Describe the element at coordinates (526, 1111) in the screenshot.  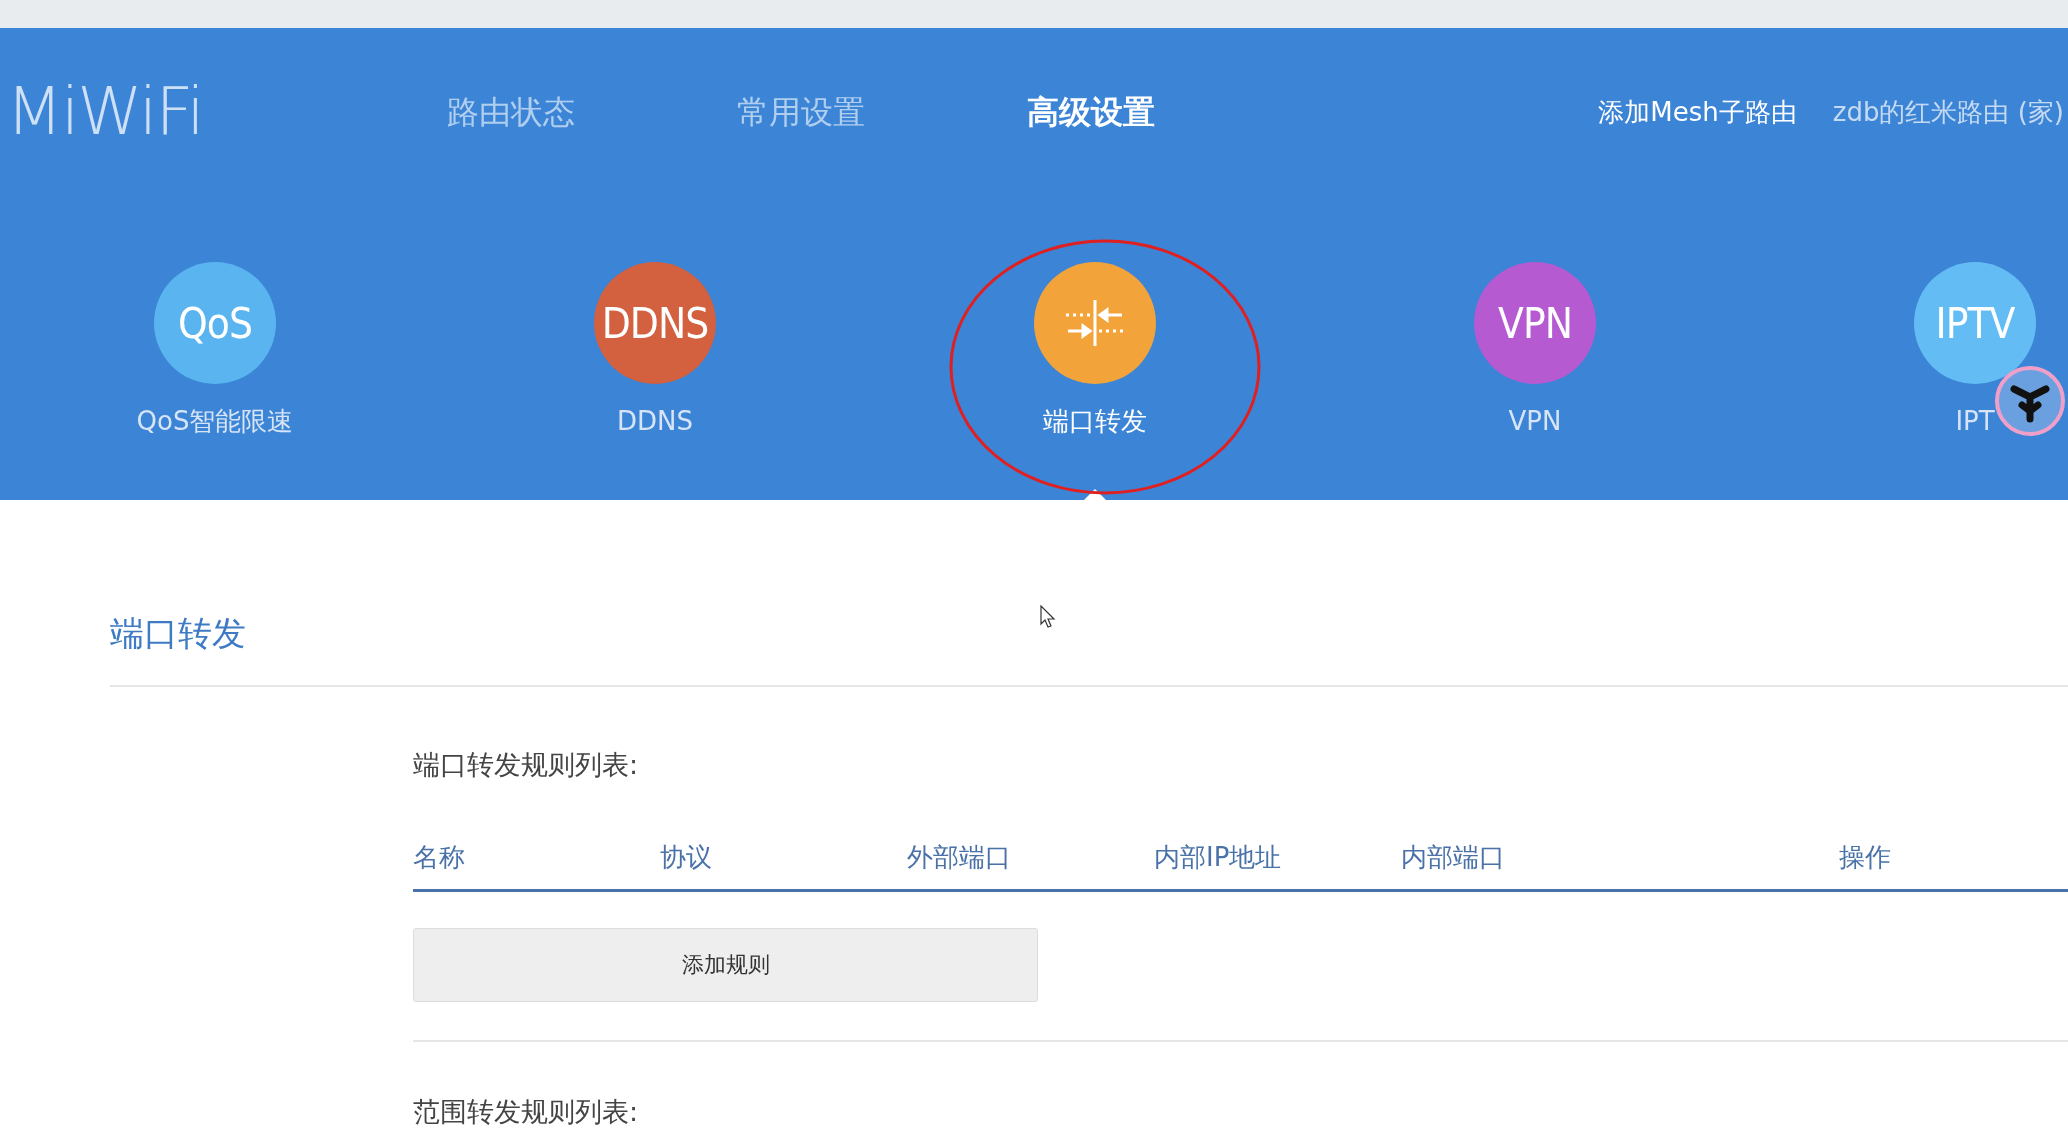
I see `range-rules-title: 范围转发规则列表:` at that location.